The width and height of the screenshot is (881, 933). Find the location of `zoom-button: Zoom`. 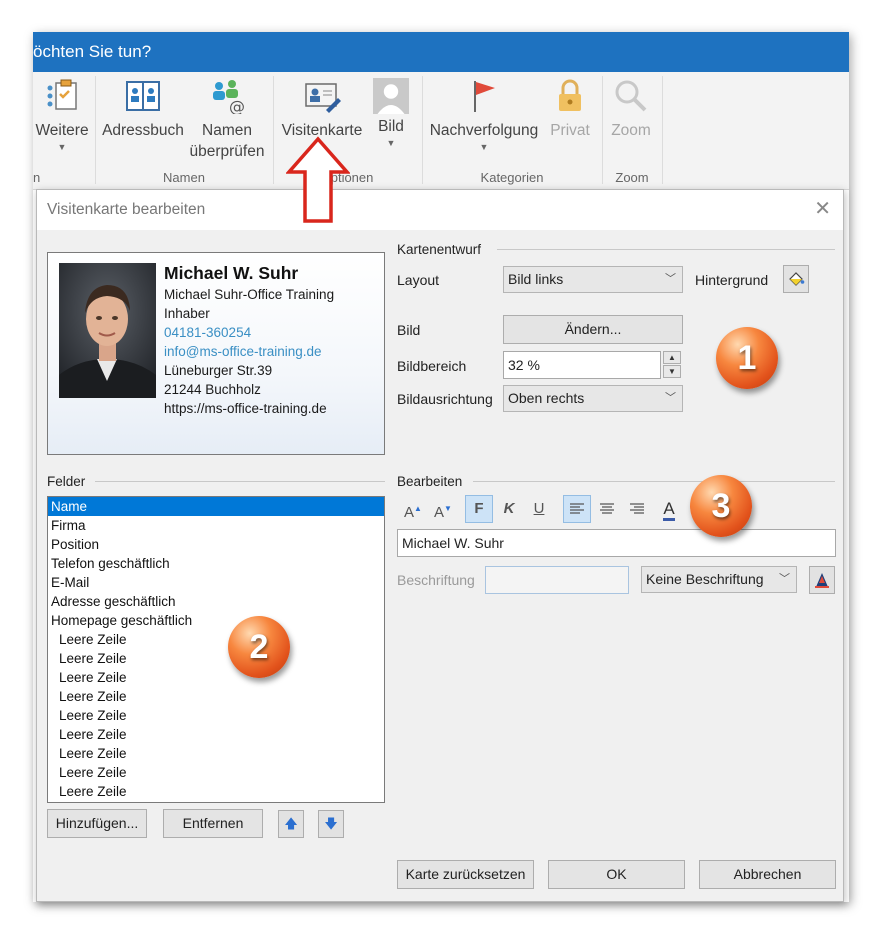

zoom-button: Zoom is located at coordinates (631, 109).